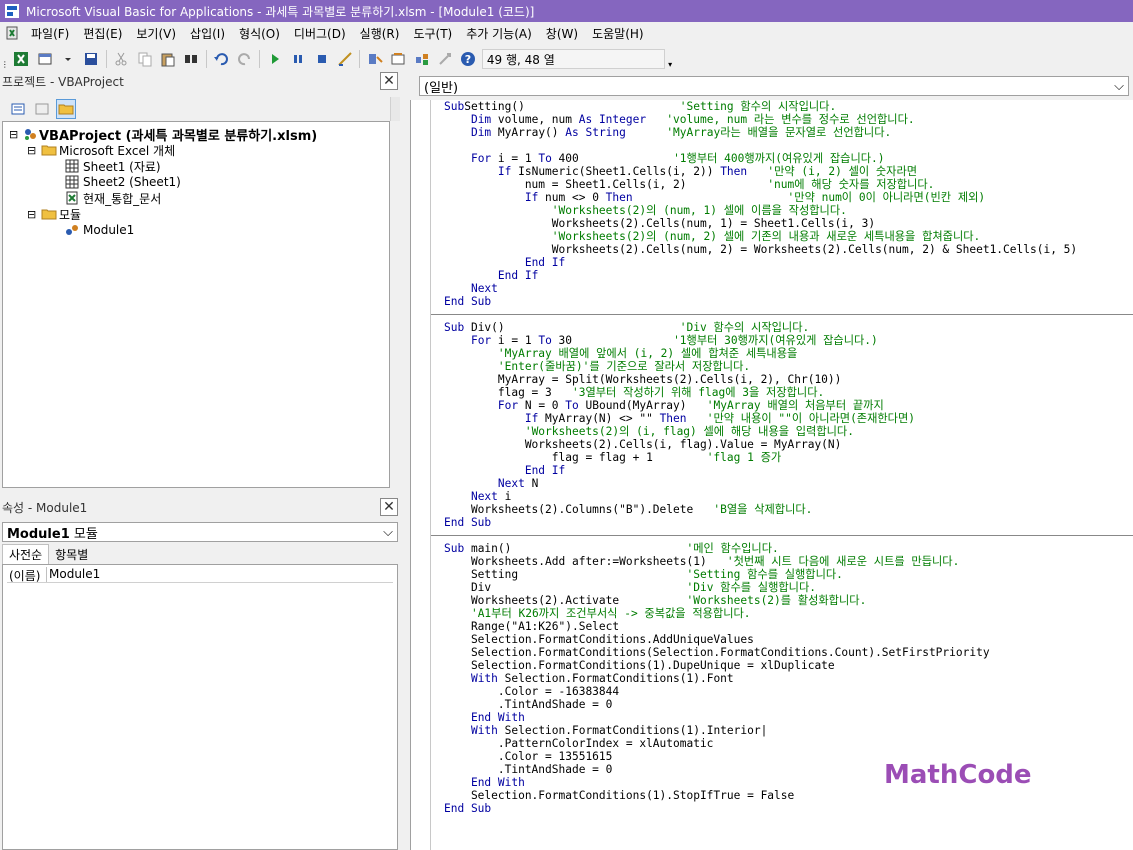  I want to click on code-line: Next i, so click(788, 496).